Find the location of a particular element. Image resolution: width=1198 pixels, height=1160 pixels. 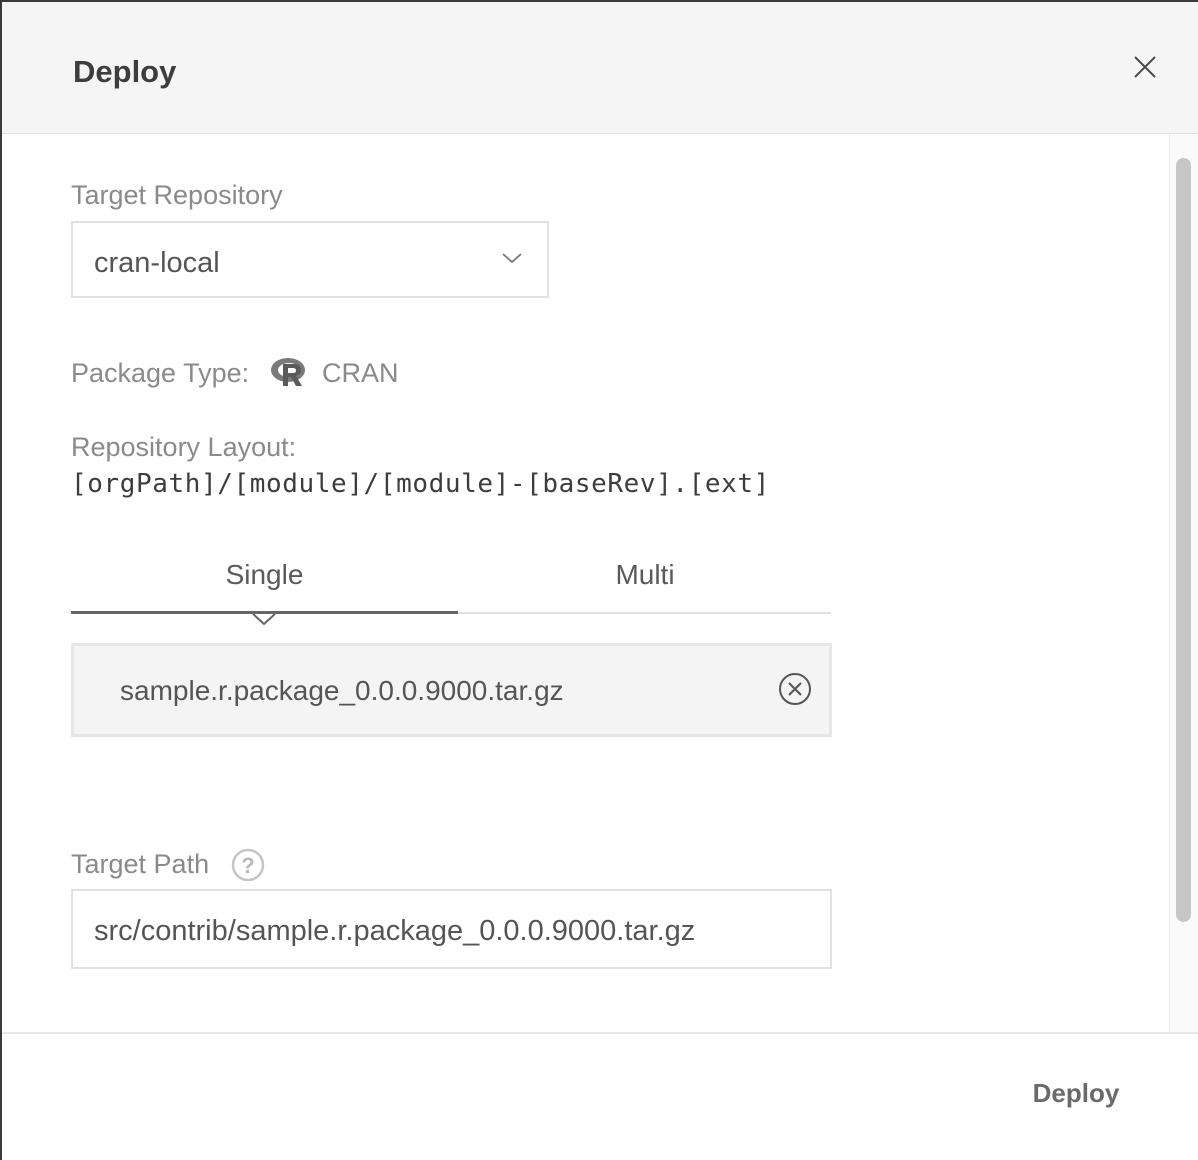

selected-file: sample.r.package_0.0.0.9000.tar.gz is located at coordinates (451, 690).